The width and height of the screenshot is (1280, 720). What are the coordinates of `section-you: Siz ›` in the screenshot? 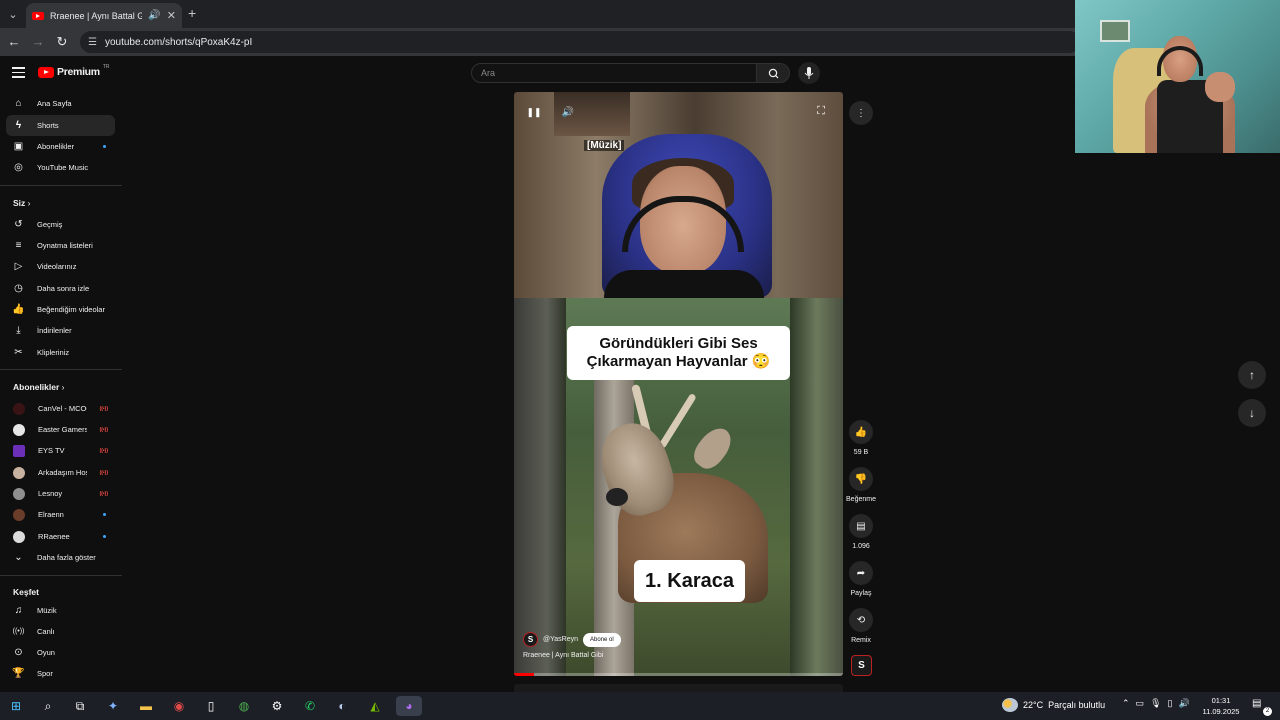 It's located at (22, 203).